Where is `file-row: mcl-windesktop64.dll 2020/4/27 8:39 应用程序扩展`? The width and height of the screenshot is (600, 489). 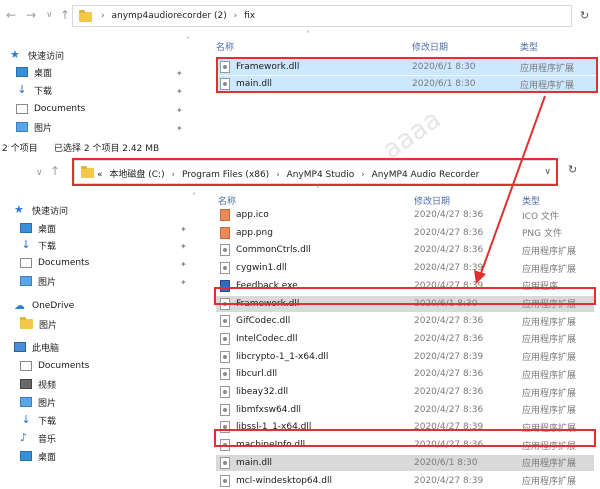 file-row: mcl-windesktop64.dll 2020/4/27 8:39 应用程序扩展 is located at coordinates (405, 481).